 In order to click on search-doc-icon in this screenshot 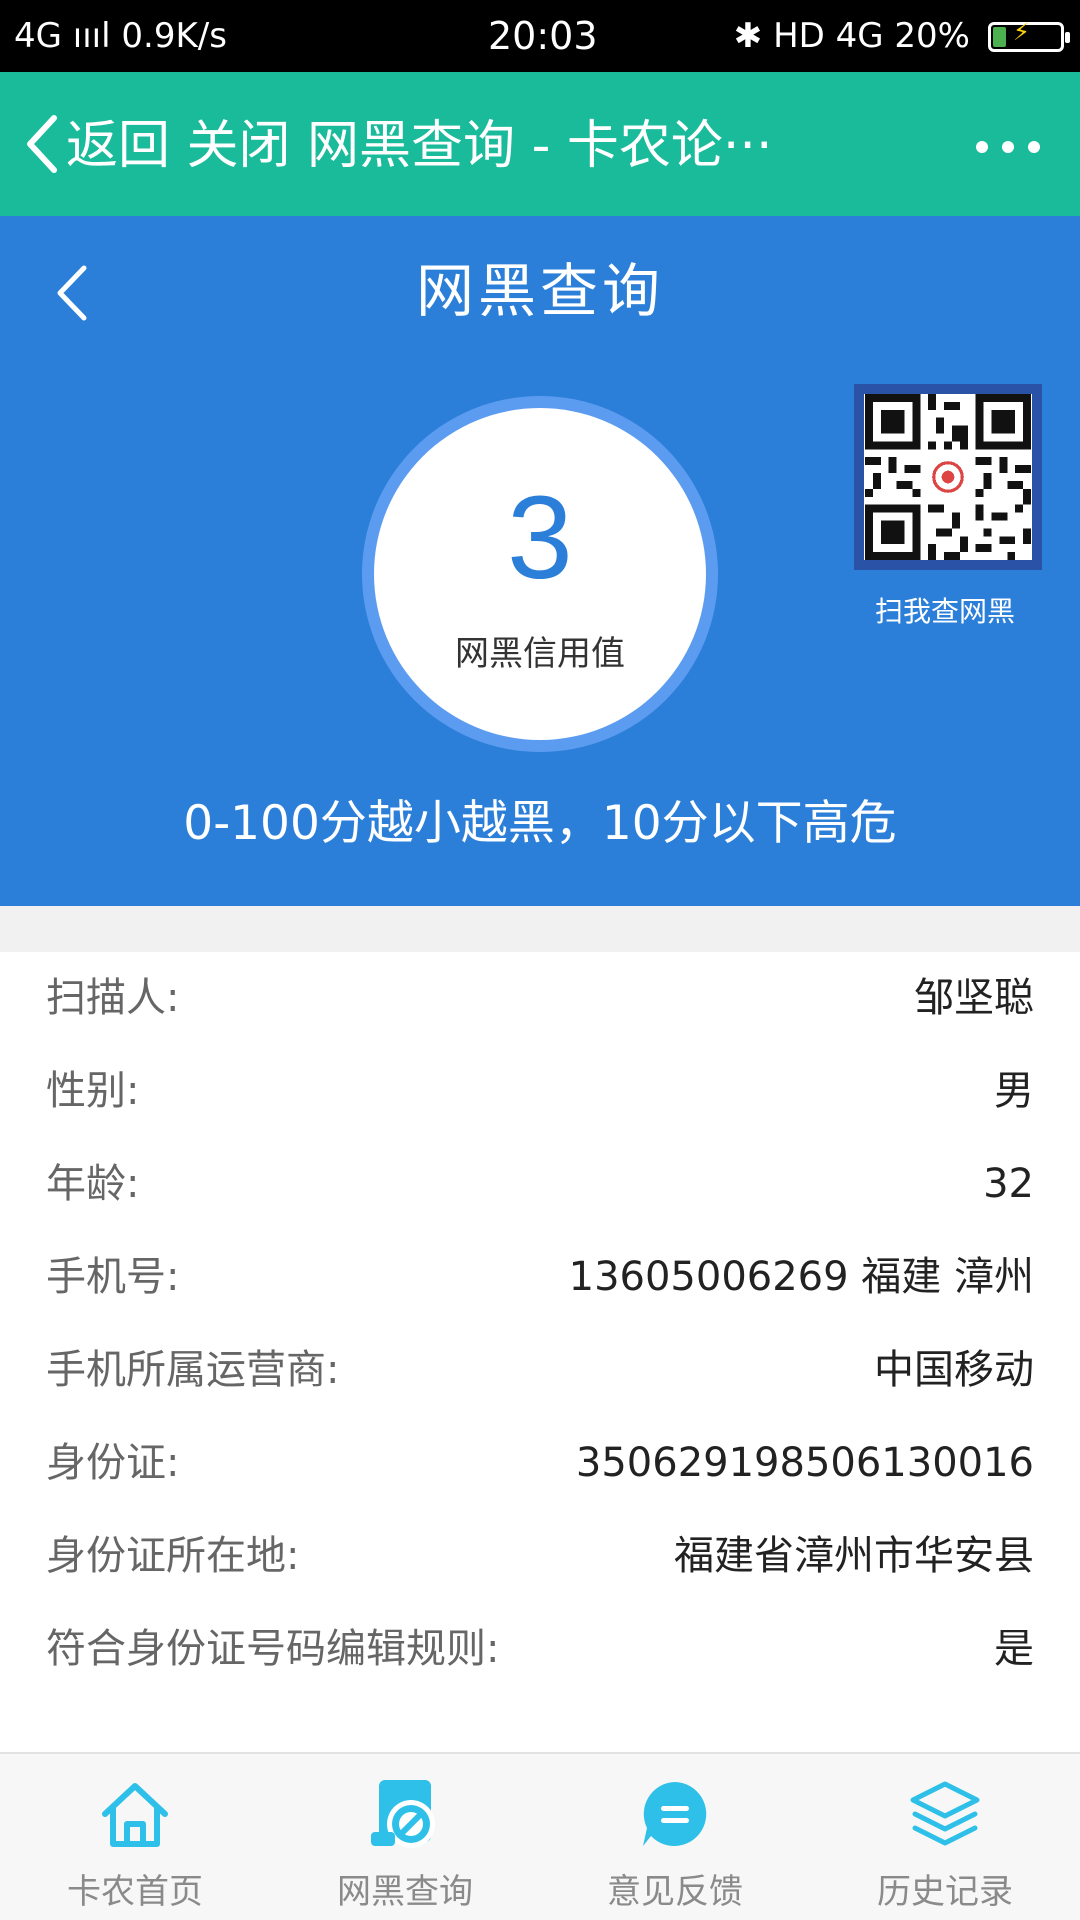, I will do `click(403, 1814)`.